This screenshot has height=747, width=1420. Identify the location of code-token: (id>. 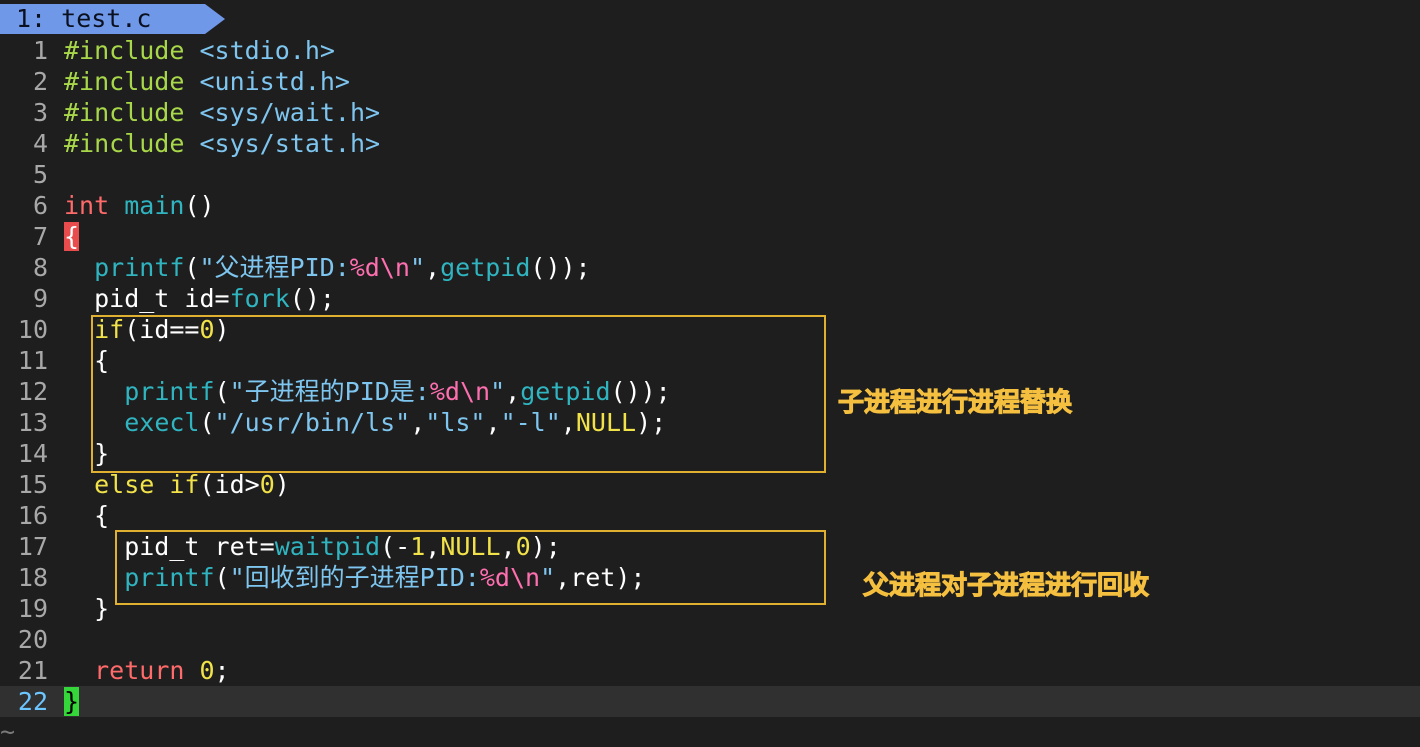
(229, 484).